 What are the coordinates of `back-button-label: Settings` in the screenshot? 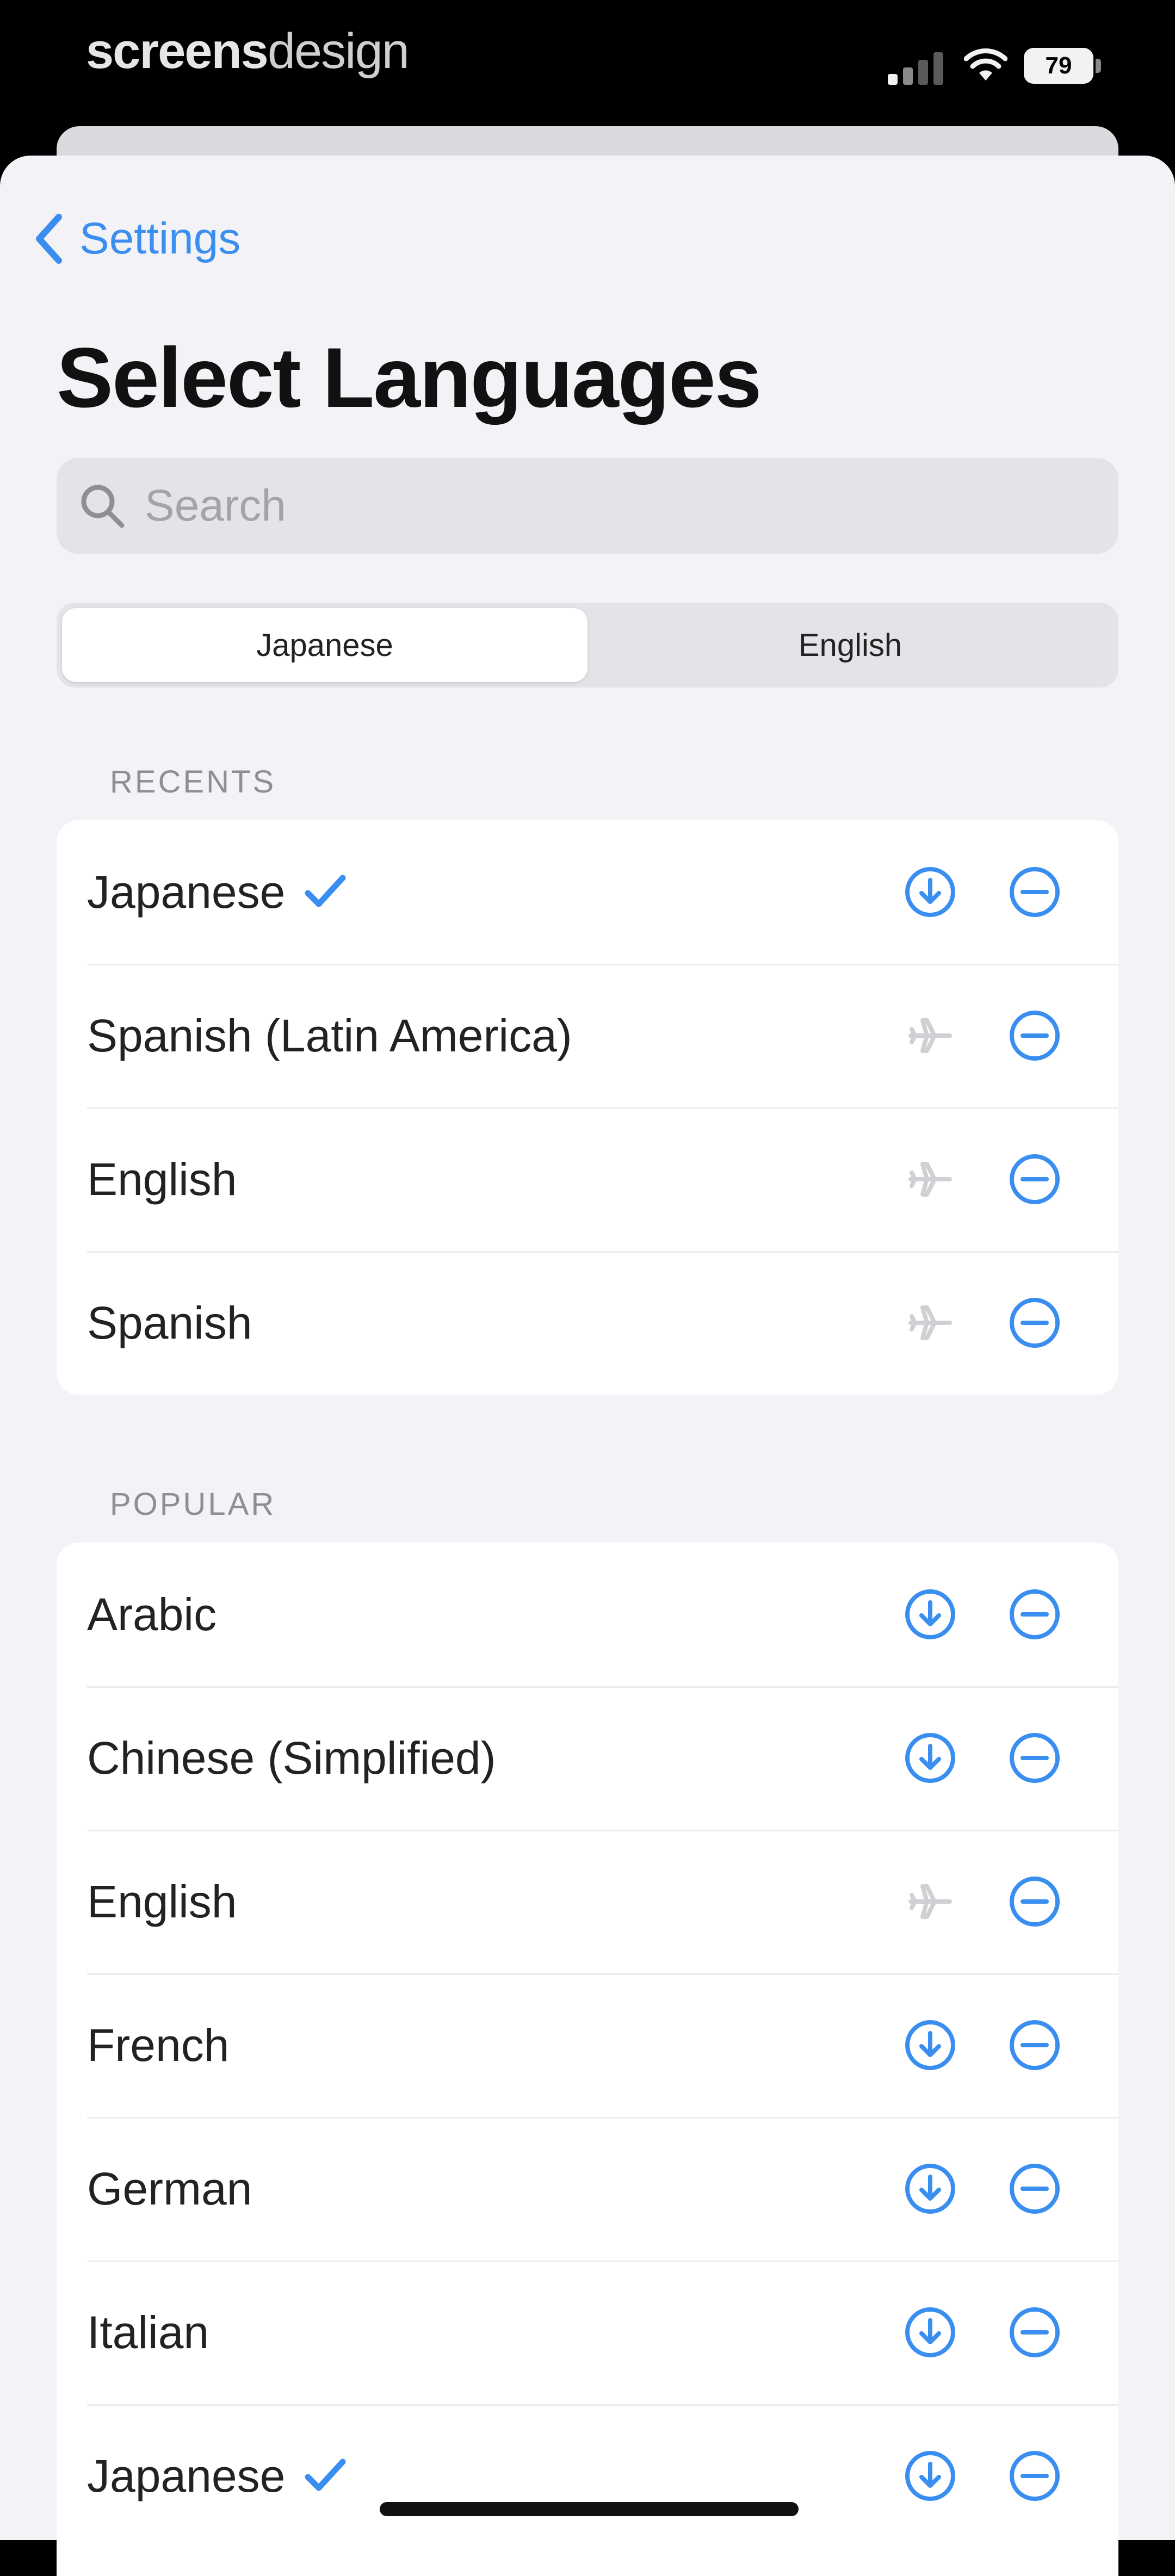 It's located at (160, 239).